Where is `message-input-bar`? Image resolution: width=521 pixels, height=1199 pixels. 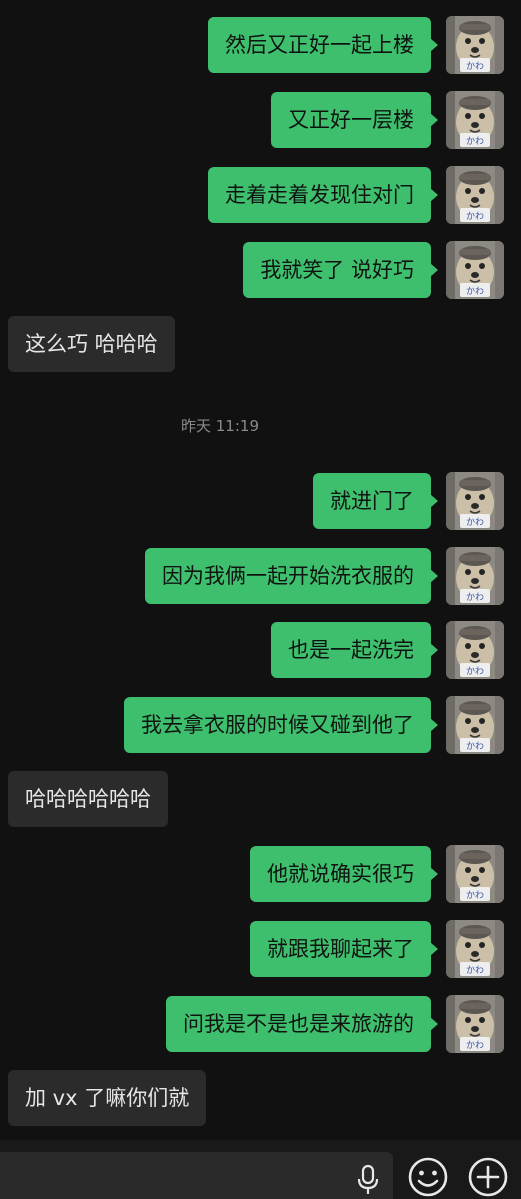 message-input-bar is located at coordinates (260, 1169).